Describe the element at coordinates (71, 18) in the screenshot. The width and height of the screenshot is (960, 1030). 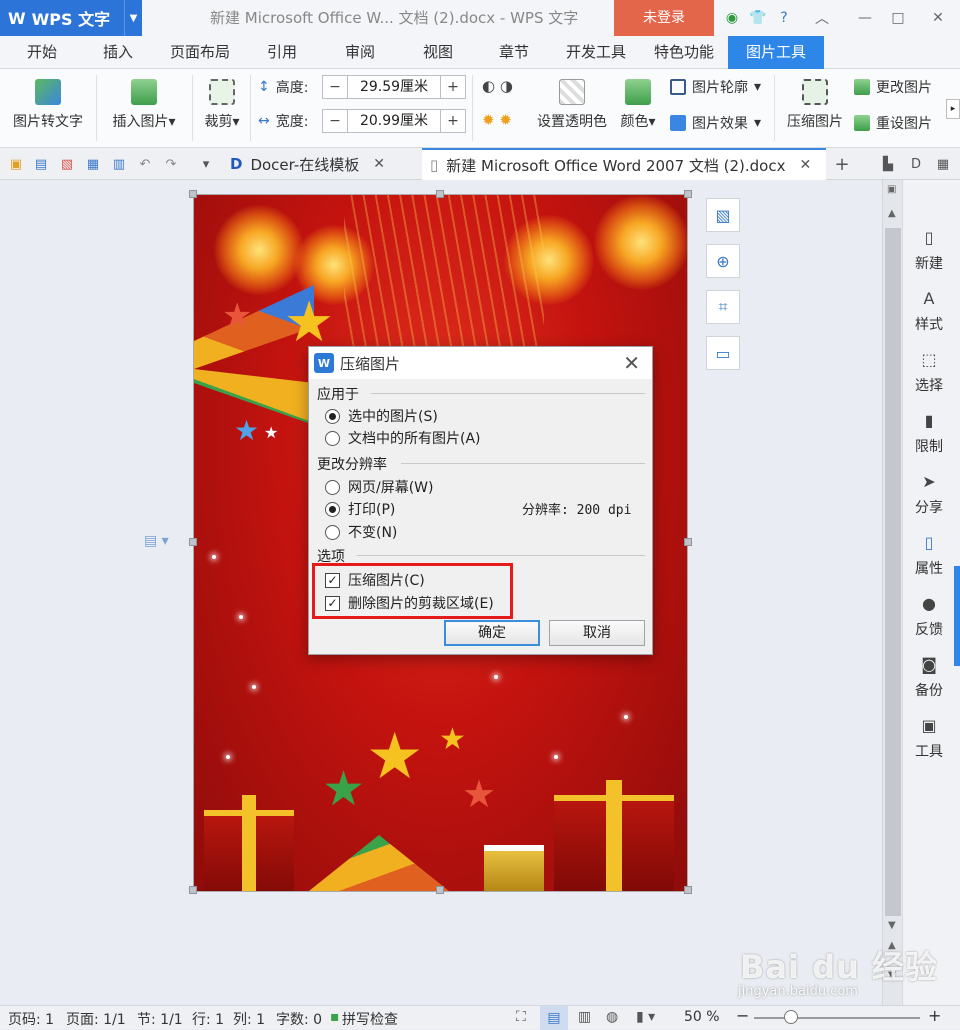
I see `app-menu-button: W WPS 文字 ▼` at that location.